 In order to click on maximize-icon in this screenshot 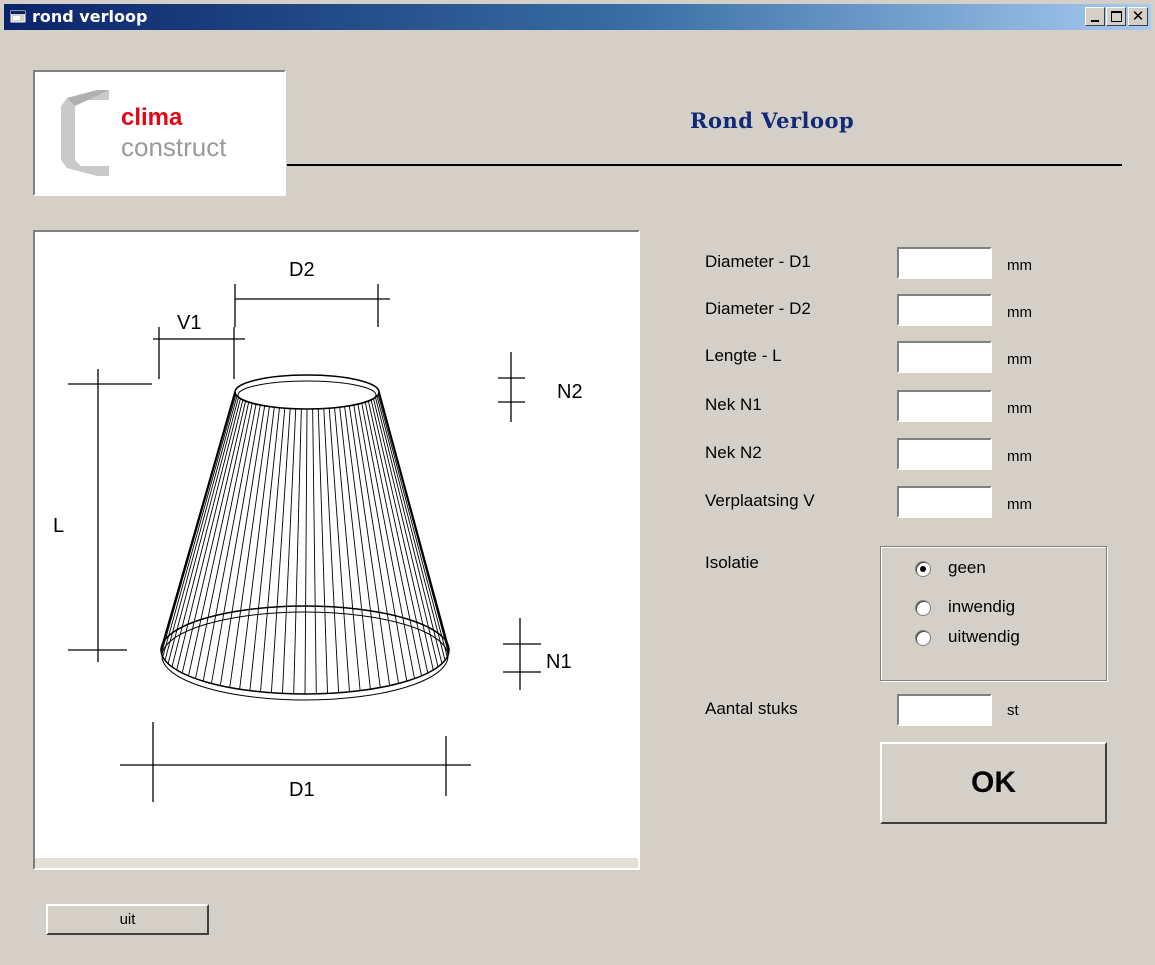, I will do `click(1116, 16)`.